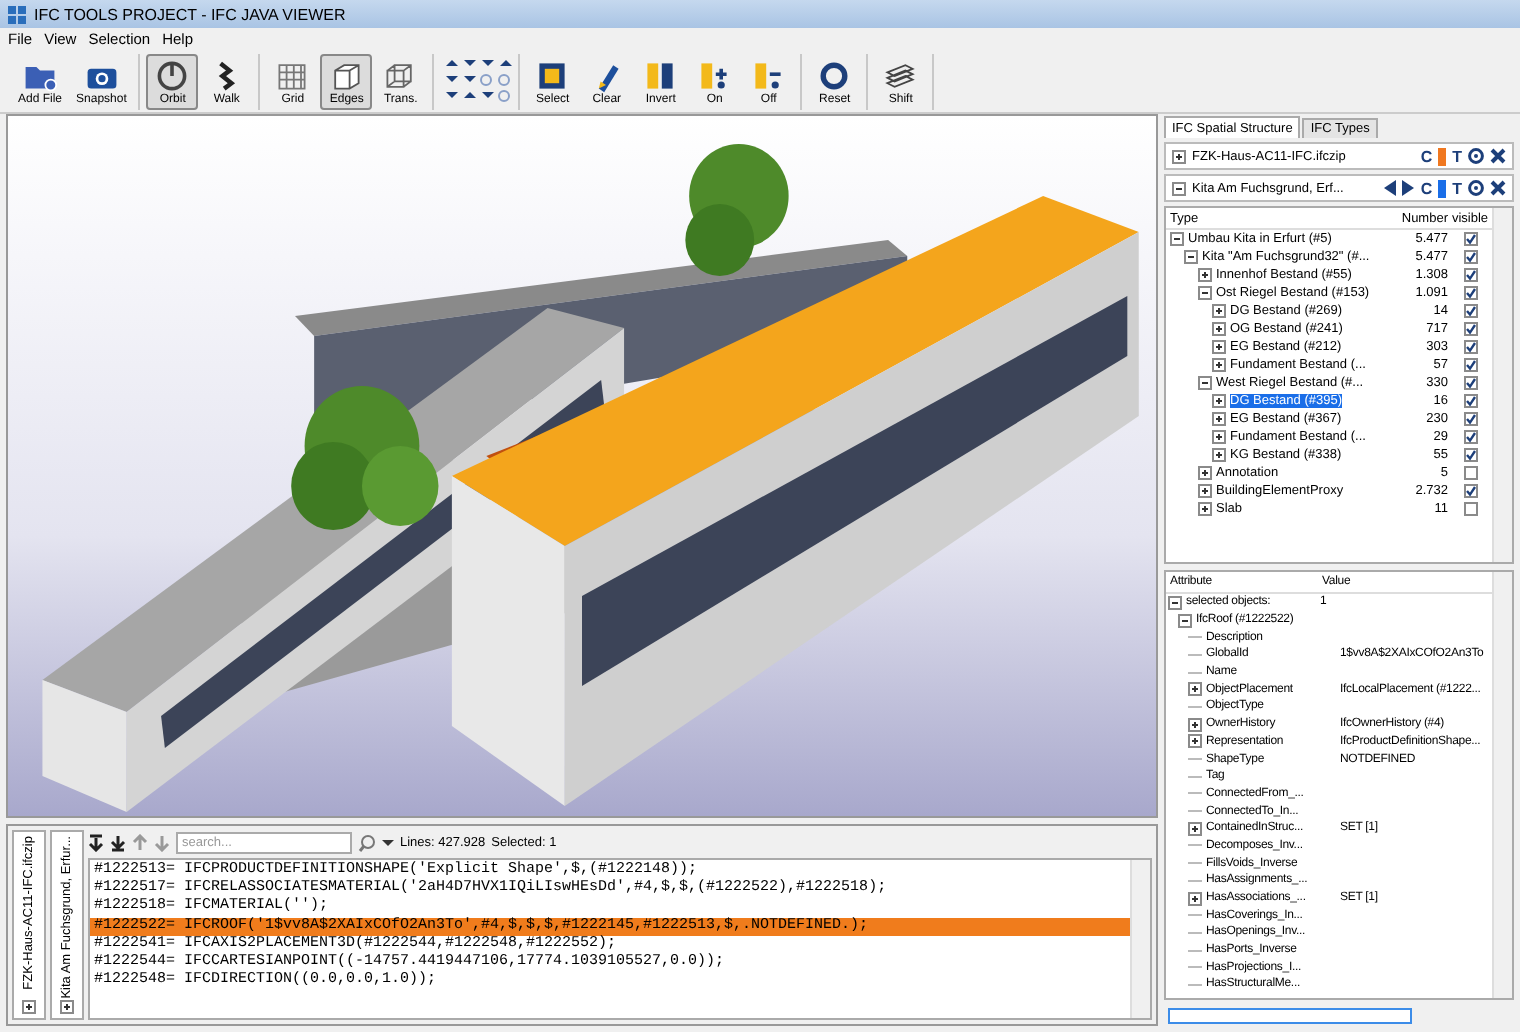 This screenshot has height=1032, width=1520. I want to click on app-logo-icon, so click(17, 14).